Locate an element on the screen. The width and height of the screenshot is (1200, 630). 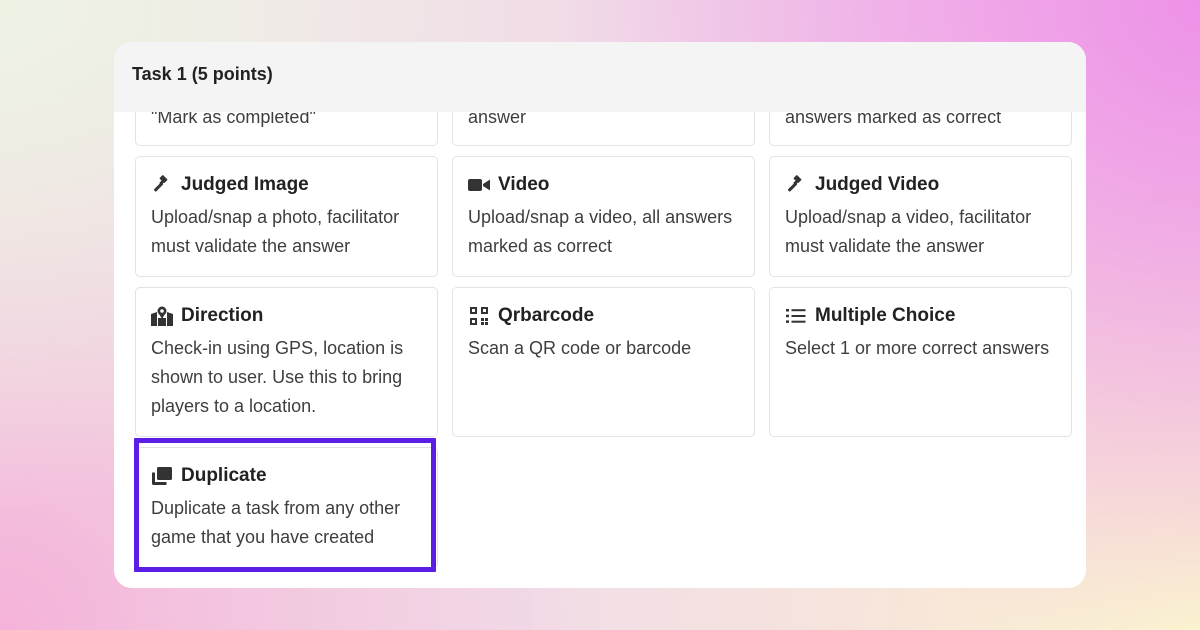
card-title: Video is located at coordinates (524, 184).